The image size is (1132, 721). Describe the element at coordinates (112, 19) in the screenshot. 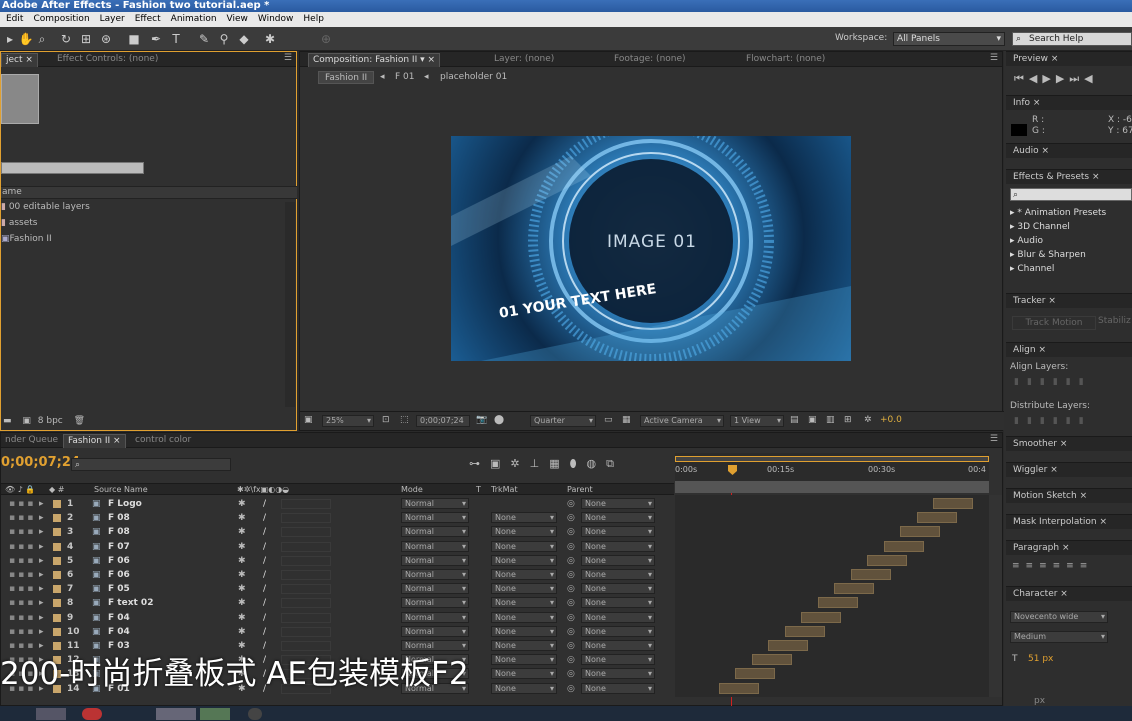

I see `menu-layer: Layer` at that location.